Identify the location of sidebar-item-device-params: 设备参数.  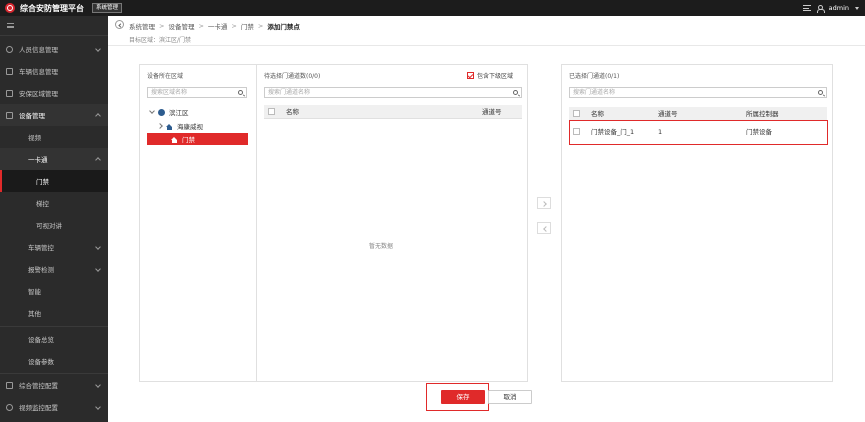
(54, 361).